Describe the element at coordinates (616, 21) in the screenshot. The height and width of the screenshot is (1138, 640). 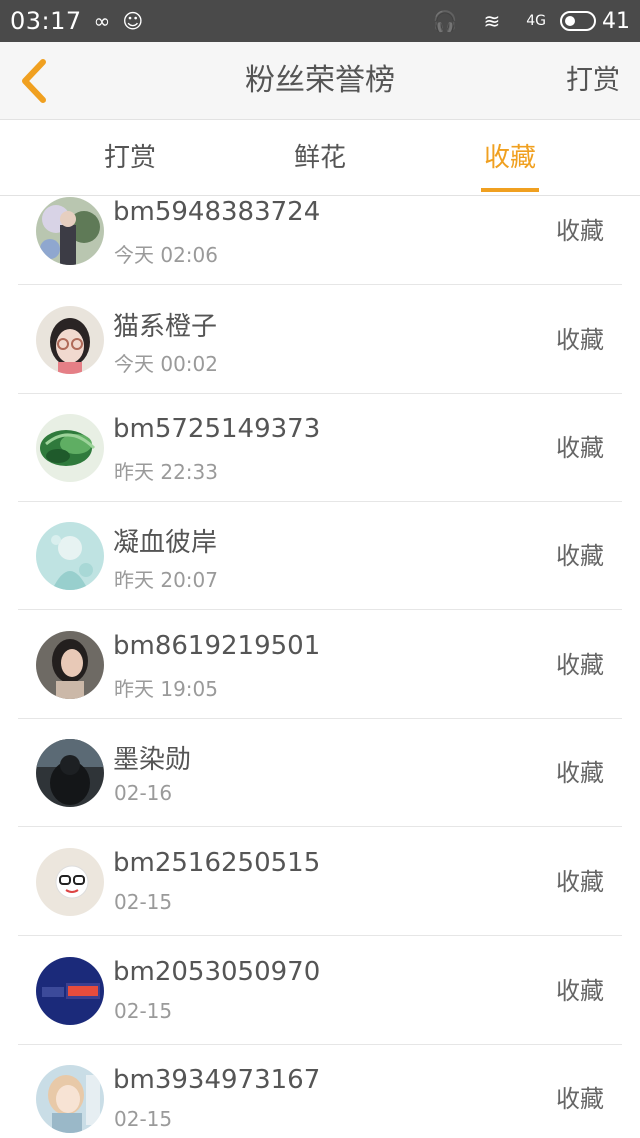
I see `battery-level: 41` at that location.